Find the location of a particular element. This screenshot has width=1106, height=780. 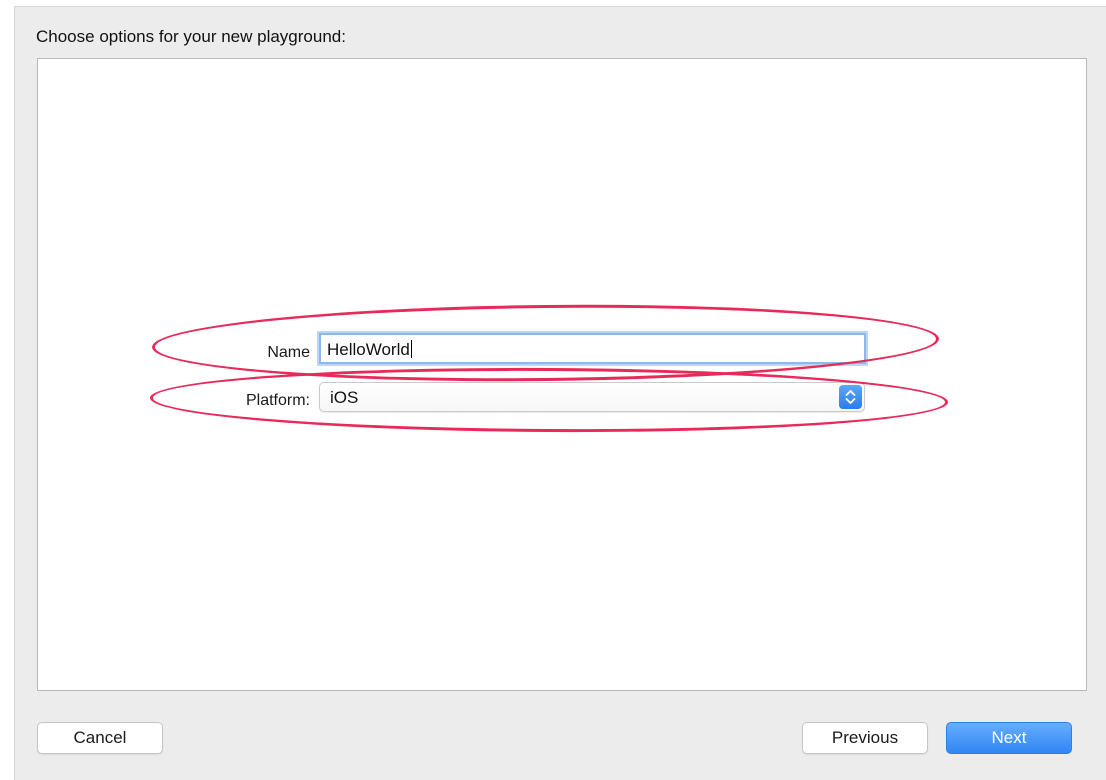

name-row: Name HelloWorld is located at coordinates (562, 350).